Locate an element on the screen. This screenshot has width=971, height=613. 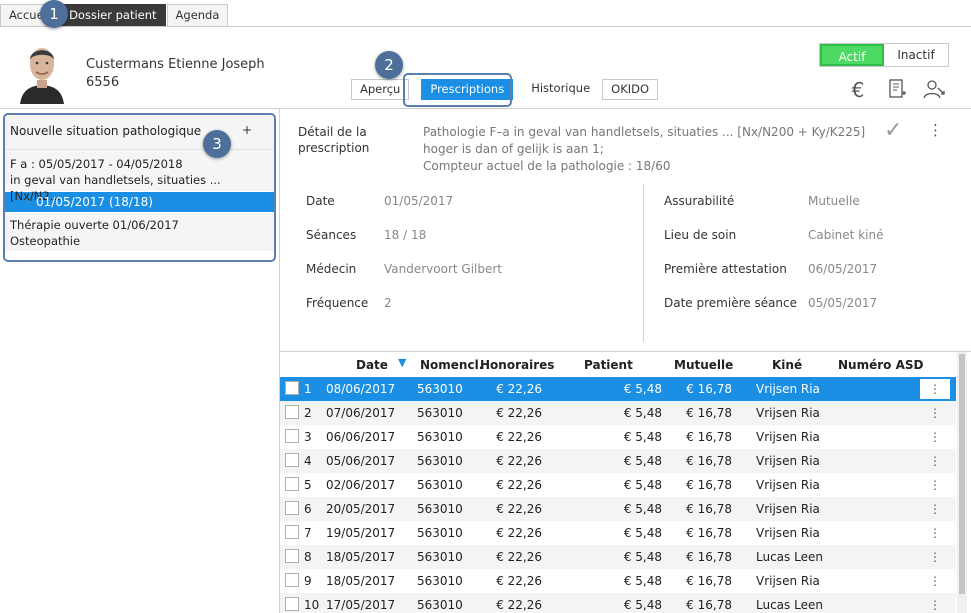
cell-date: 05/06/2017 is located at coordinates (361, 461).